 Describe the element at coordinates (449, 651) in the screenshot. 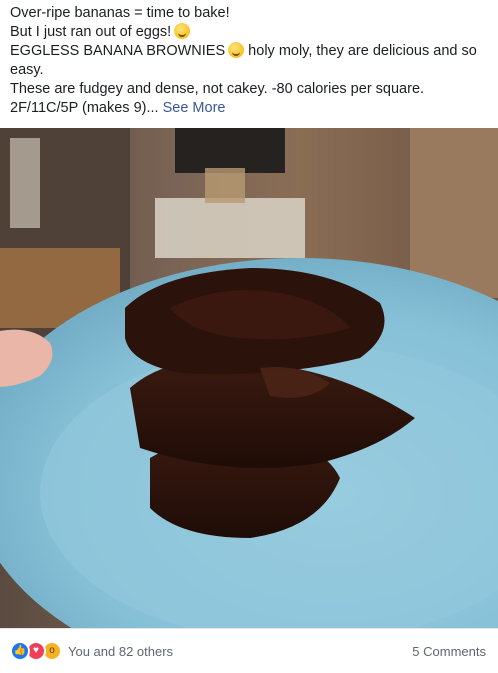

I see `comments-count-link: 5 Comments` at that location.